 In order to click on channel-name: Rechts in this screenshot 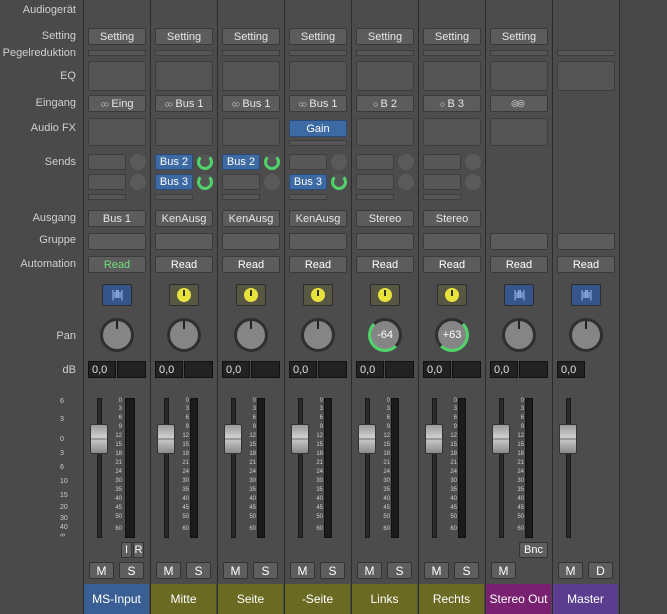, I will do `click(451, 599)`.